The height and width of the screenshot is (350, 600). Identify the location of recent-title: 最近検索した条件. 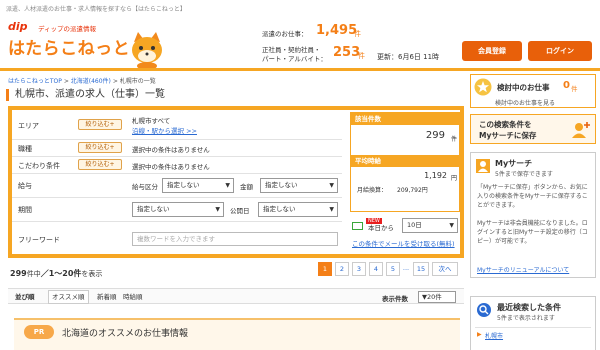
(529, 307).